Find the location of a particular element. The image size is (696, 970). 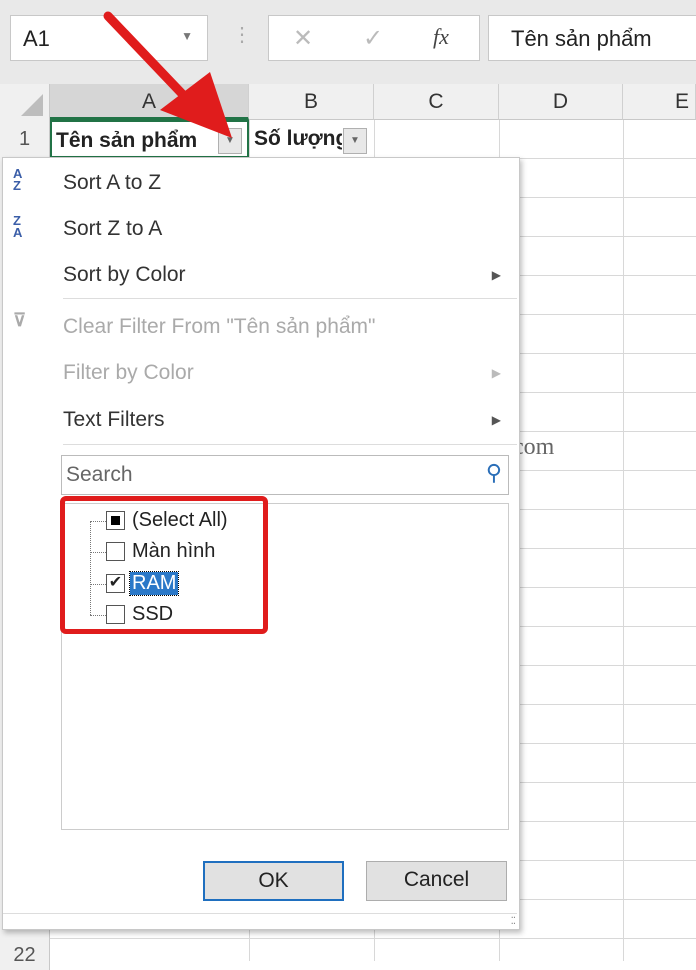

annotation-arrow is located at coordinates (167, 74).